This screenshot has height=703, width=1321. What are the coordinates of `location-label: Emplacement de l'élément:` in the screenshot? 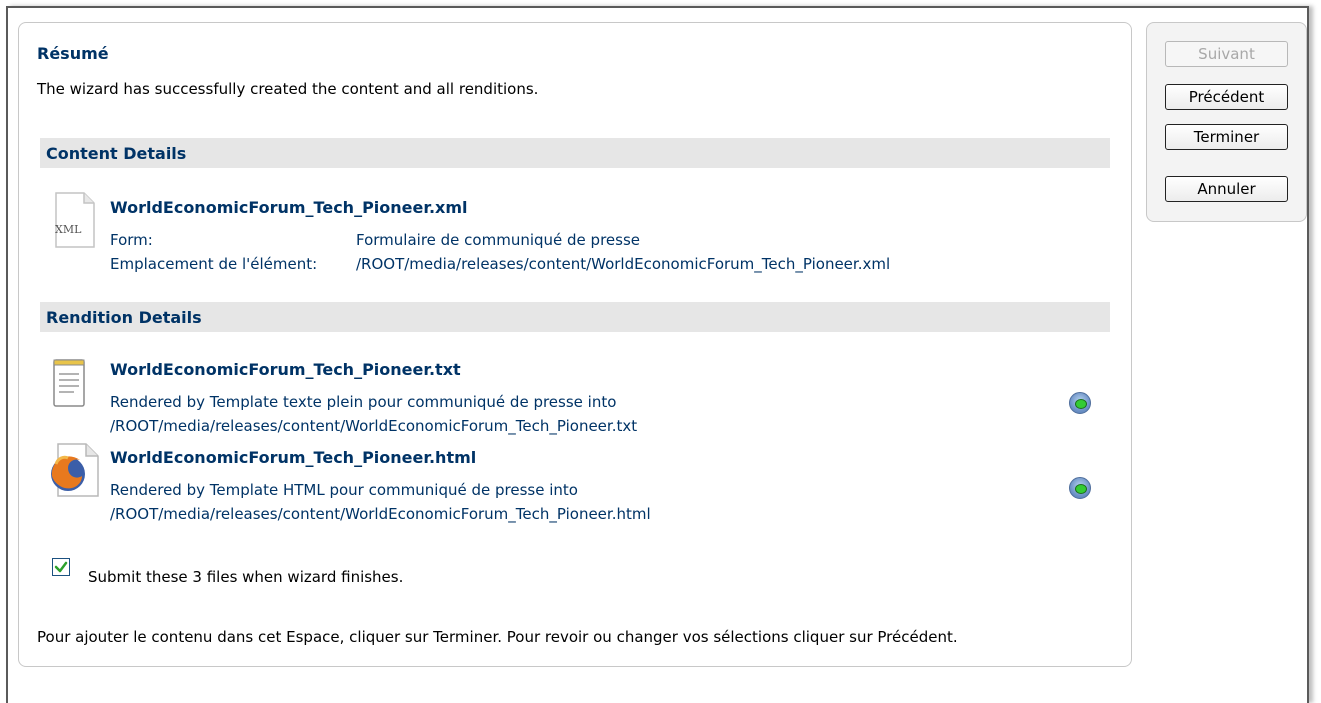 It's located at (214, 264).